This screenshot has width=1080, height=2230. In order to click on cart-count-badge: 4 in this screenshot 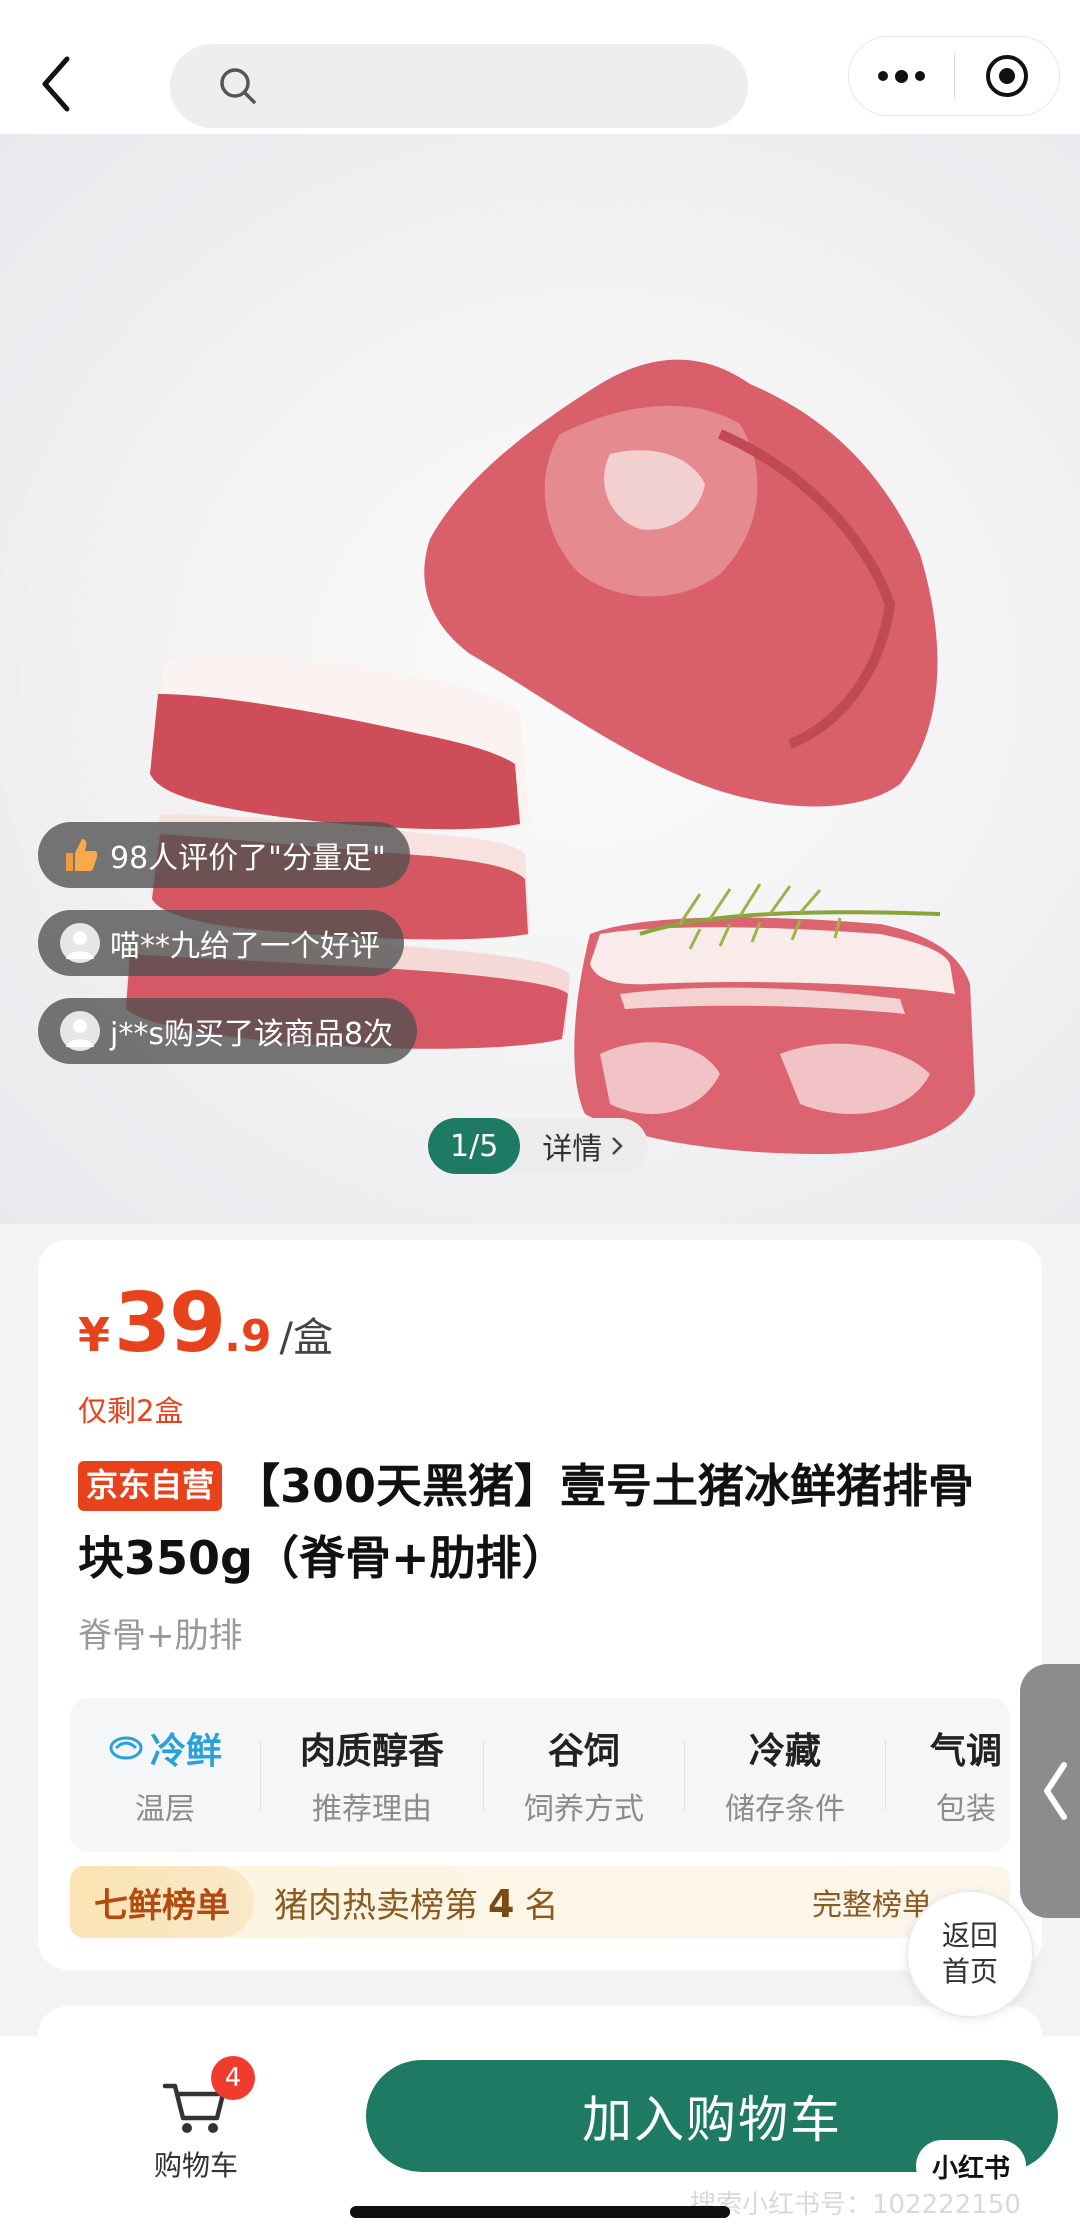, I will do `click(233, 2078)`.